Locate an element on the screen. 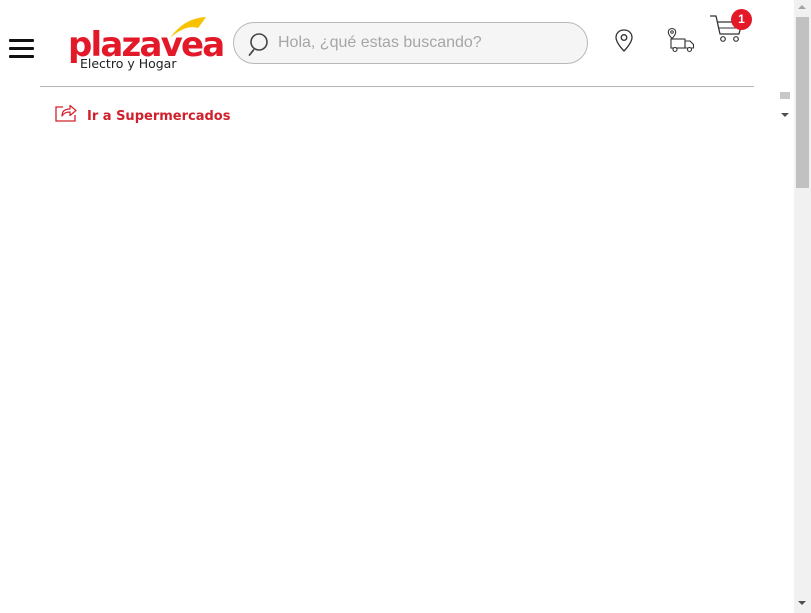 The height and width of the screenshot is (613, 811). location-pin-icon is located at coordinates (624, 41).